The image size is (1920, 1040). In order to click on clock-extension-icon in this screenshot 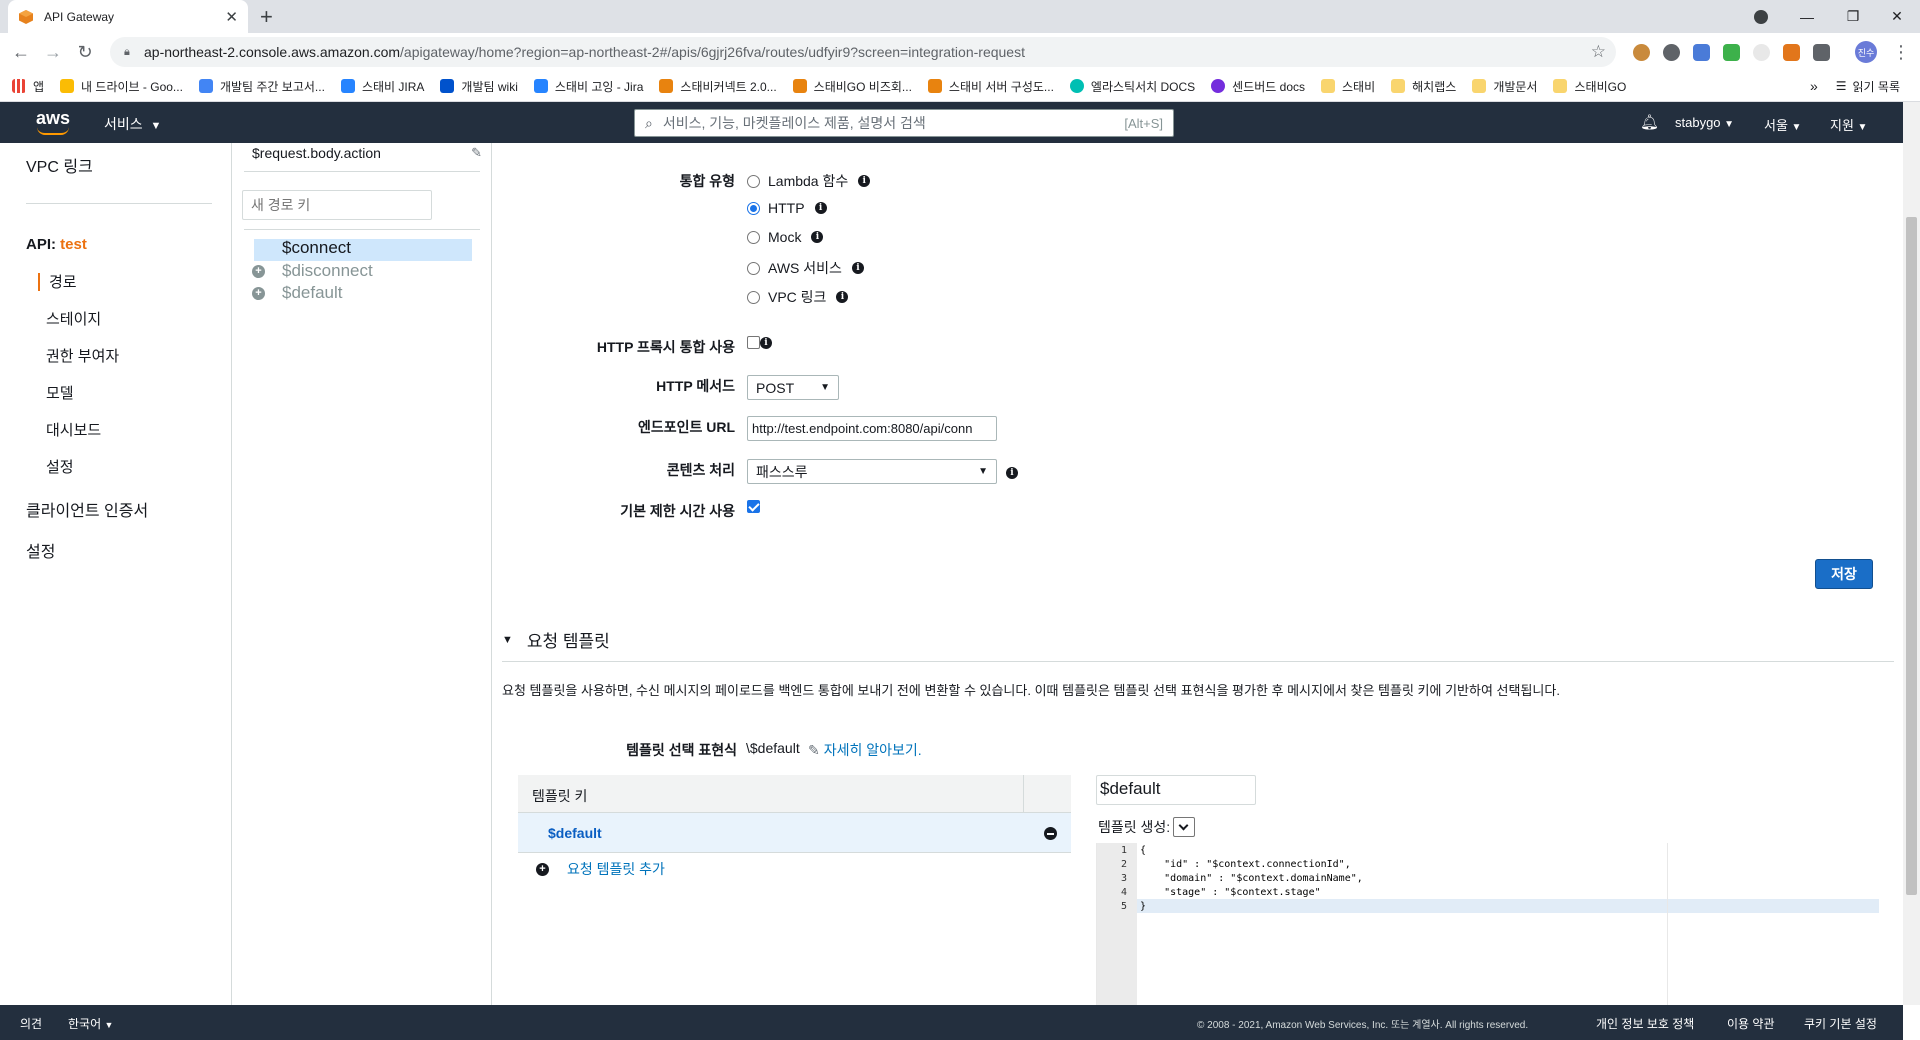, I will do `click(1761, 52)`.